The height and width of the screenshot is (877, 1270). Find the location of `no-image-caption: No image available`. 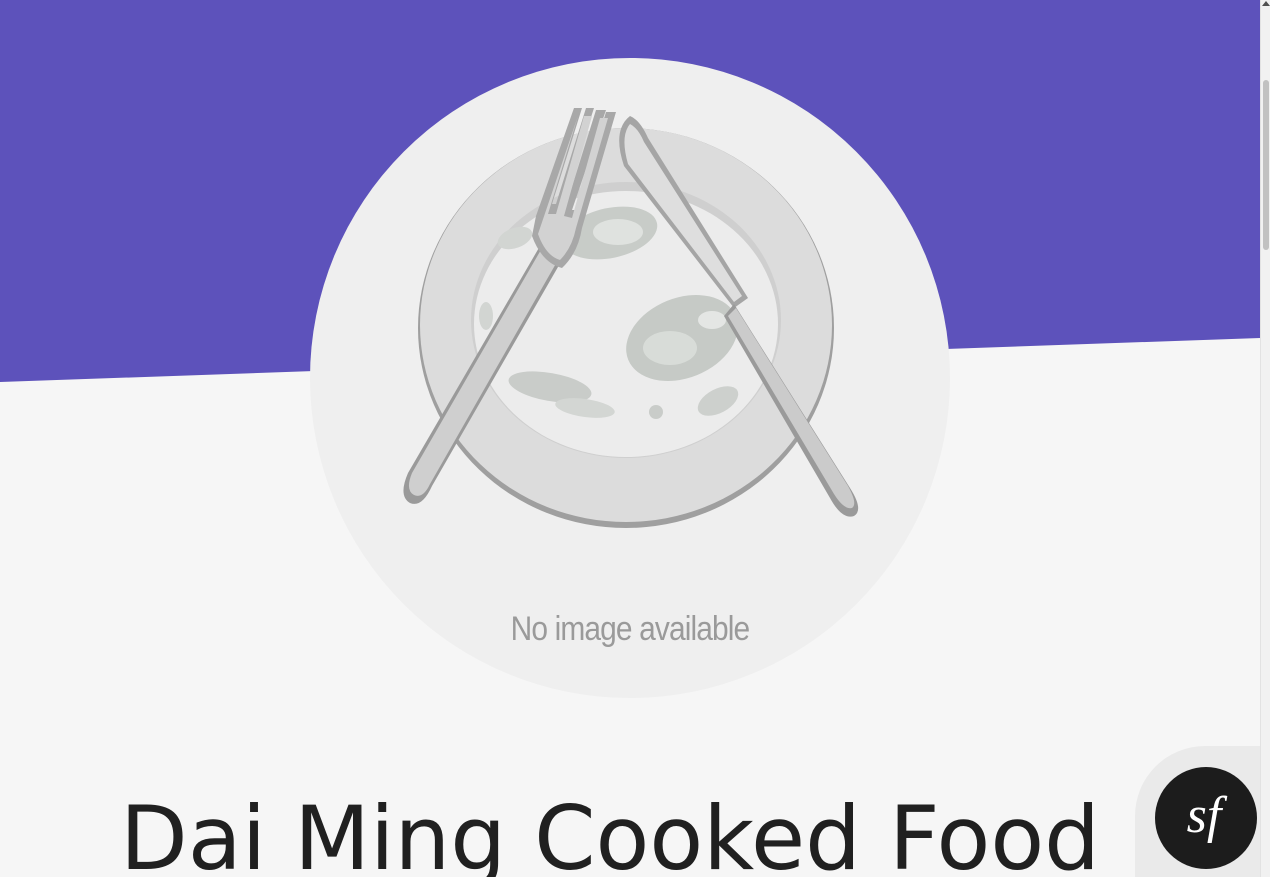

no-image-caption: No image available is located at coordinates (630, 629).